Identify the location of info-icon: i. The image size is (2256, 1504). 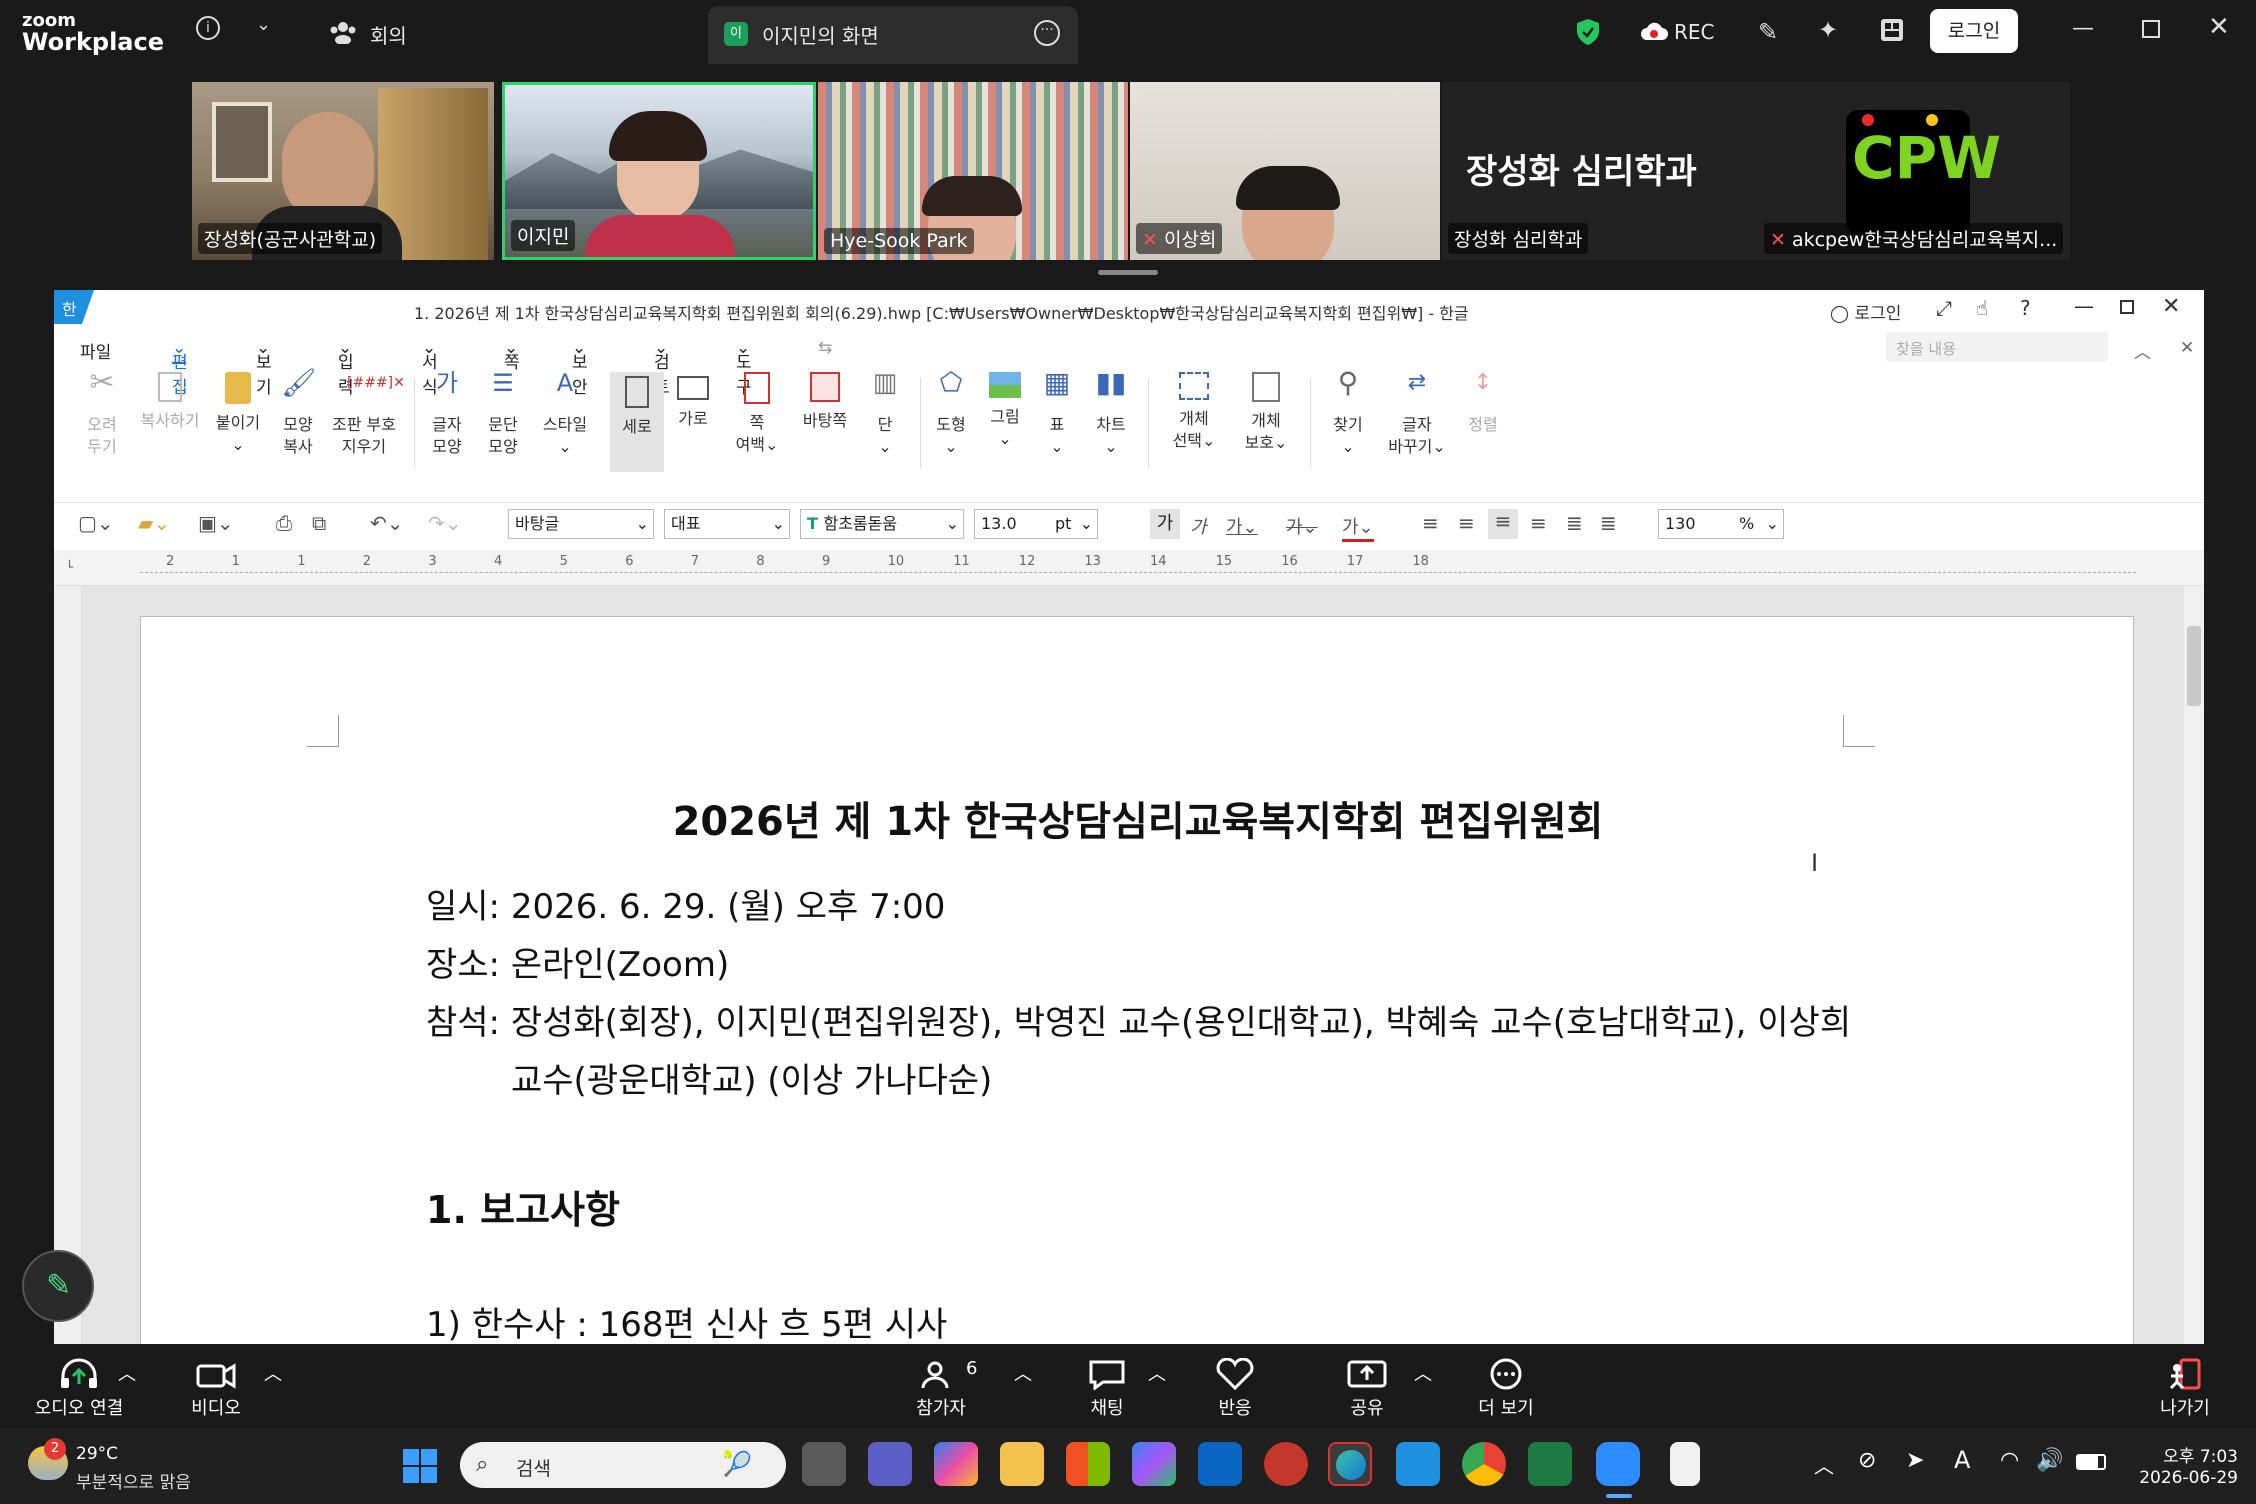
(208, 28).